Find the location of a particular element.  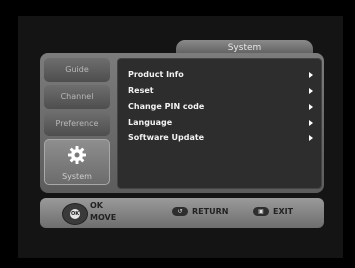

menu-item-label: Product Info is located at coordinates (156, 74).